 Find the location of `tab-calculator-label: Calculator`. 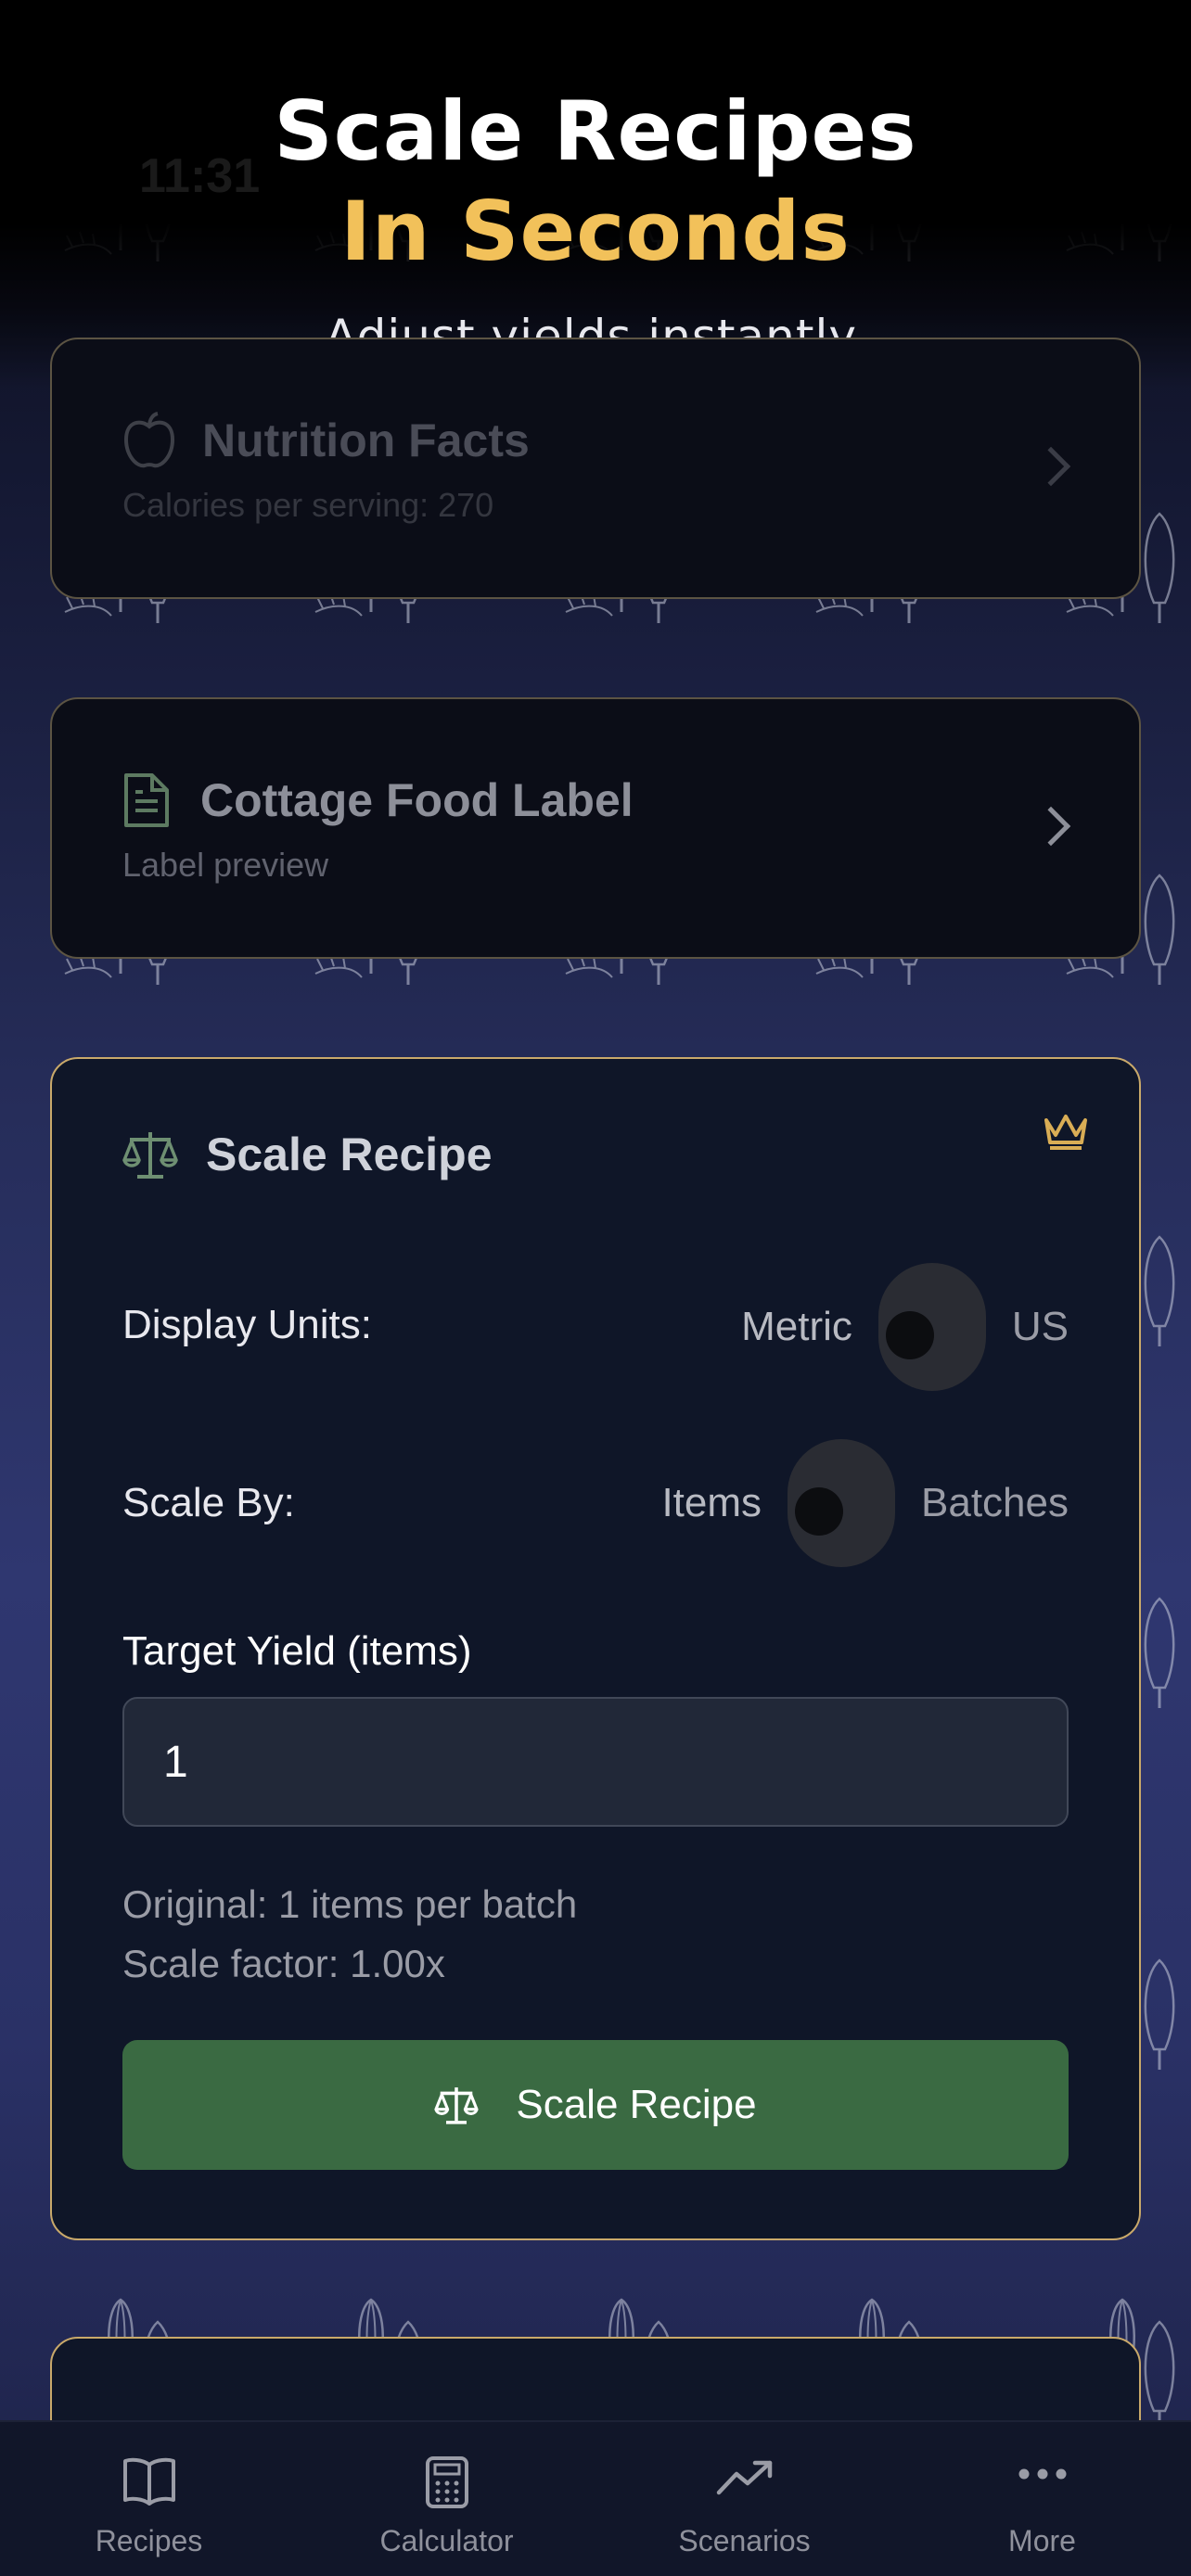

tab-calculator-label: Calculator is located at coordinates (446, 2540).